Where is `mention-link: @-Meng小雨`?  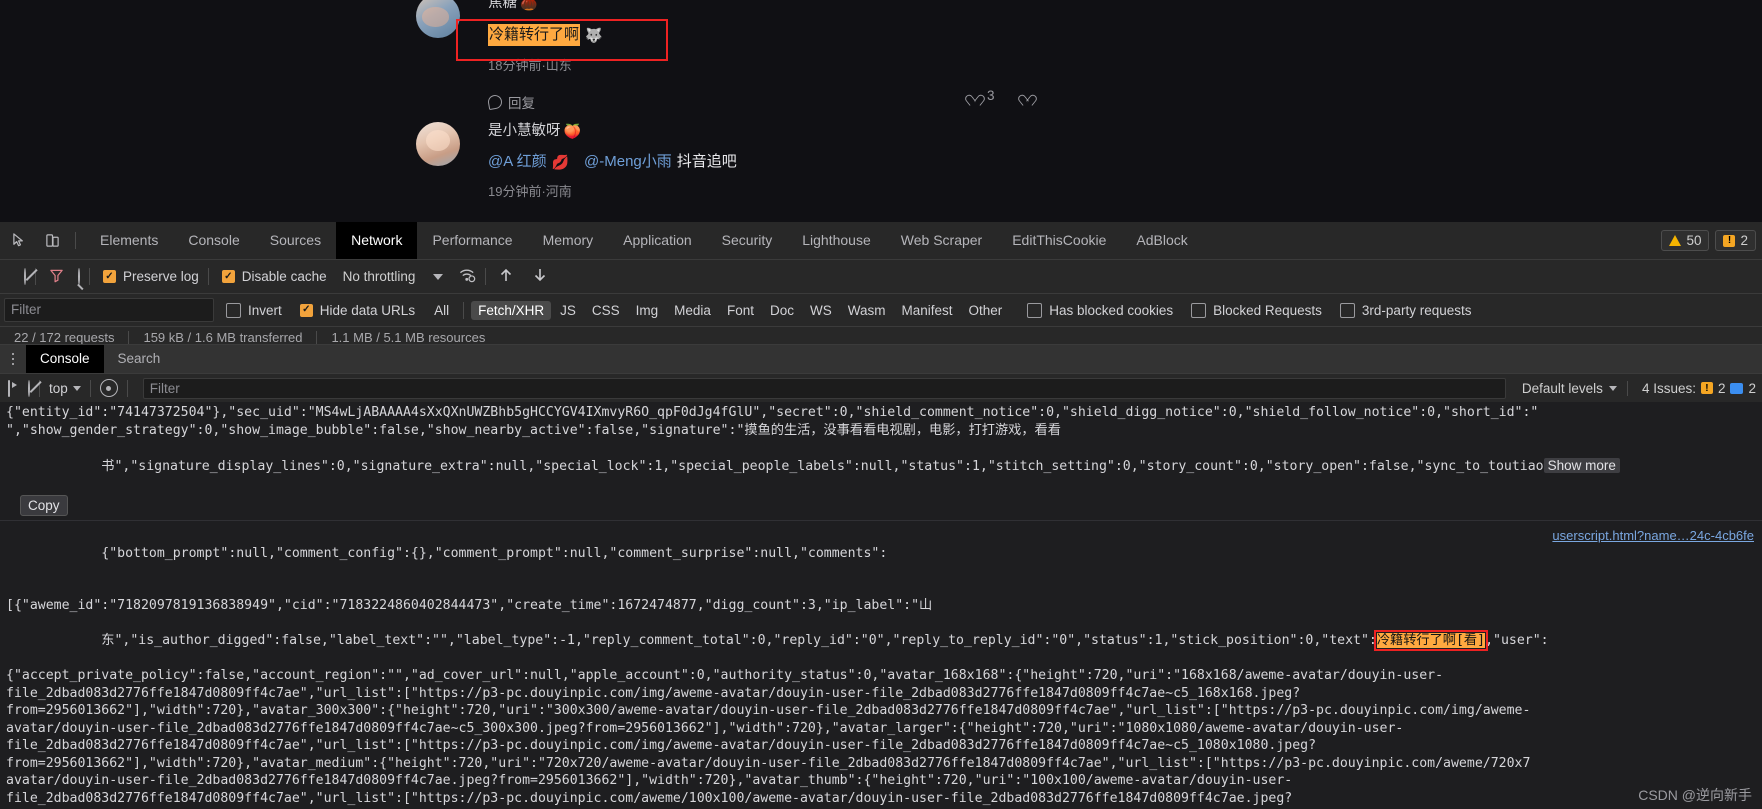 mention-link: @-Meng小雨 is located at coordinates (628, 162).